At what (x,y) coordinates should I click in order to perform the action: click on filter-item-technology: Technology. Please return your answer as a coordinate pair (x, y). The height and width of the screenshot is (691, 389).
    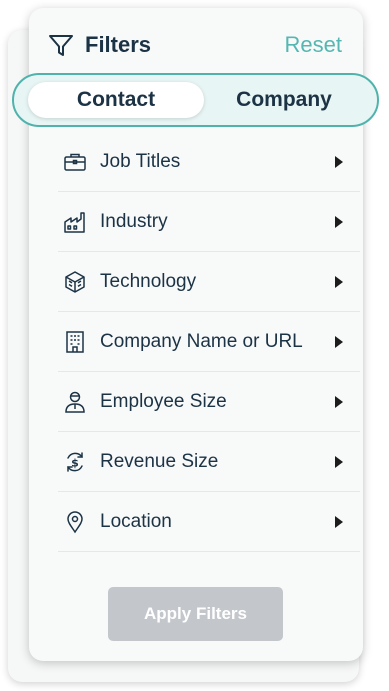
    Looking at the image, I should click on (209, 282).